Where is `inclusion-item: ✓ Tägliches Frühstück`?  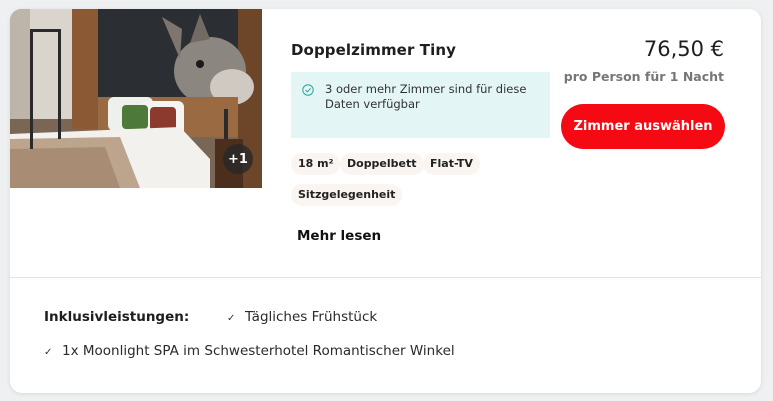
inclusion-item: ✓ Tägliches Frühstück is located at coordinates (302, 317).